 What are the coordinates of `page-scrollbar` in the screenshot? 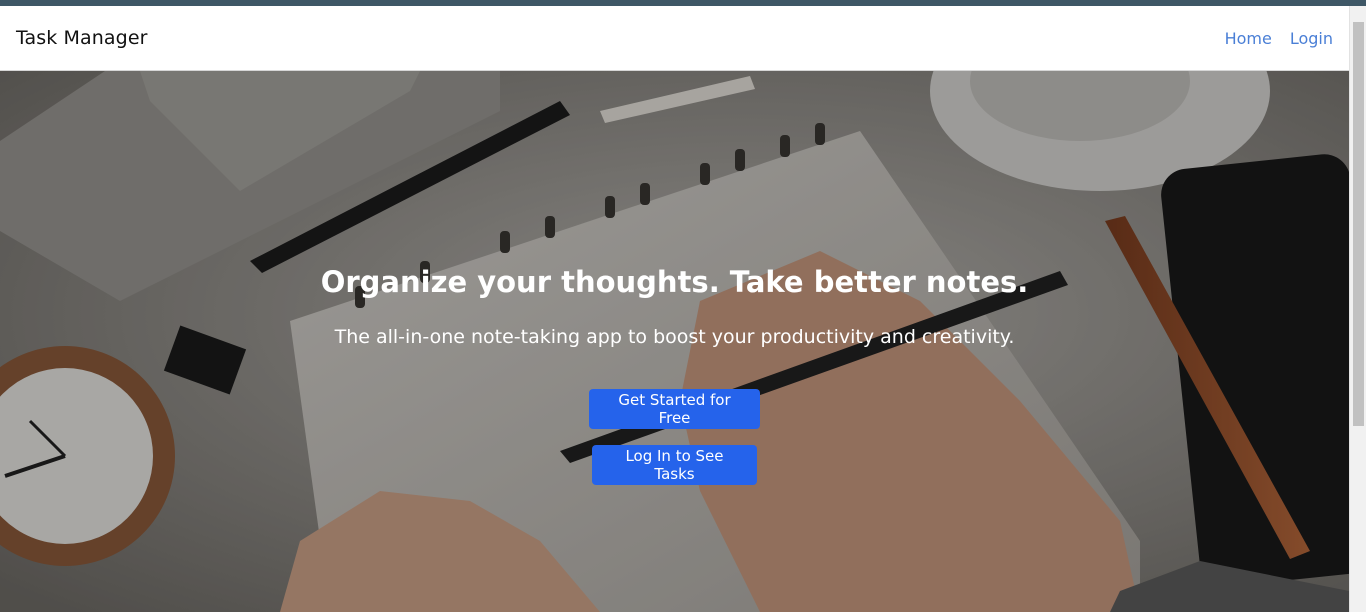 It's located at (1357, 309).